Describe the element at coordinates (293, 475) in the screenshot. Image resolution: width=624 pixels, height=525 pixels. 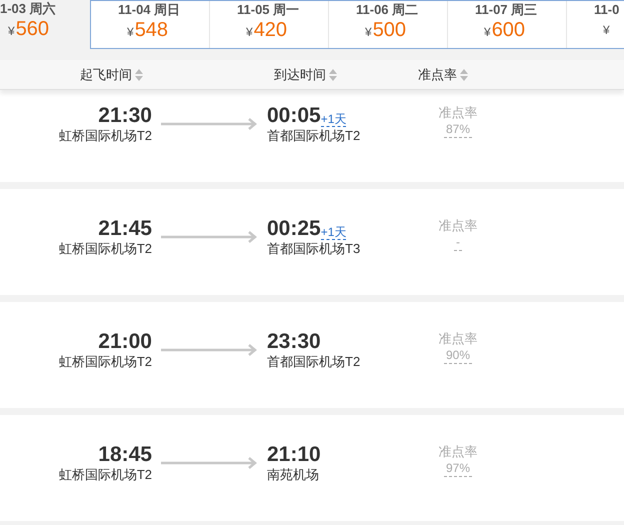
I see `arrival-airport: 南苑机场` at that location.